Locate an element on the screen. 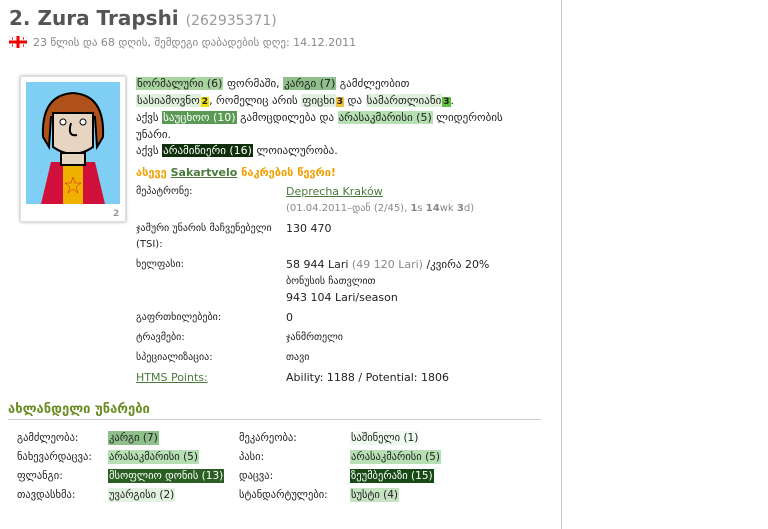 This screenshot has width=768, height=529. stamina-skill: კარგი (7) is located at coordinates (310, 83).